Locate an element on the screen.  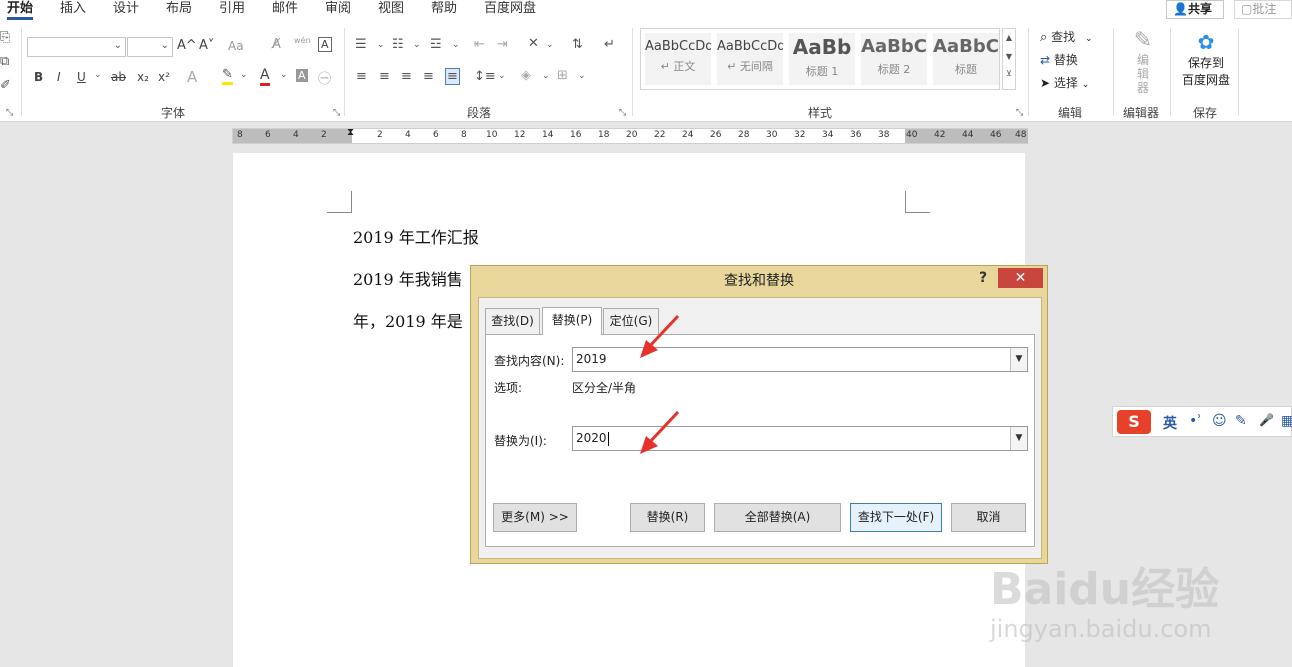
tab-replace: 替换(P) is located at coordinates (572, 321).